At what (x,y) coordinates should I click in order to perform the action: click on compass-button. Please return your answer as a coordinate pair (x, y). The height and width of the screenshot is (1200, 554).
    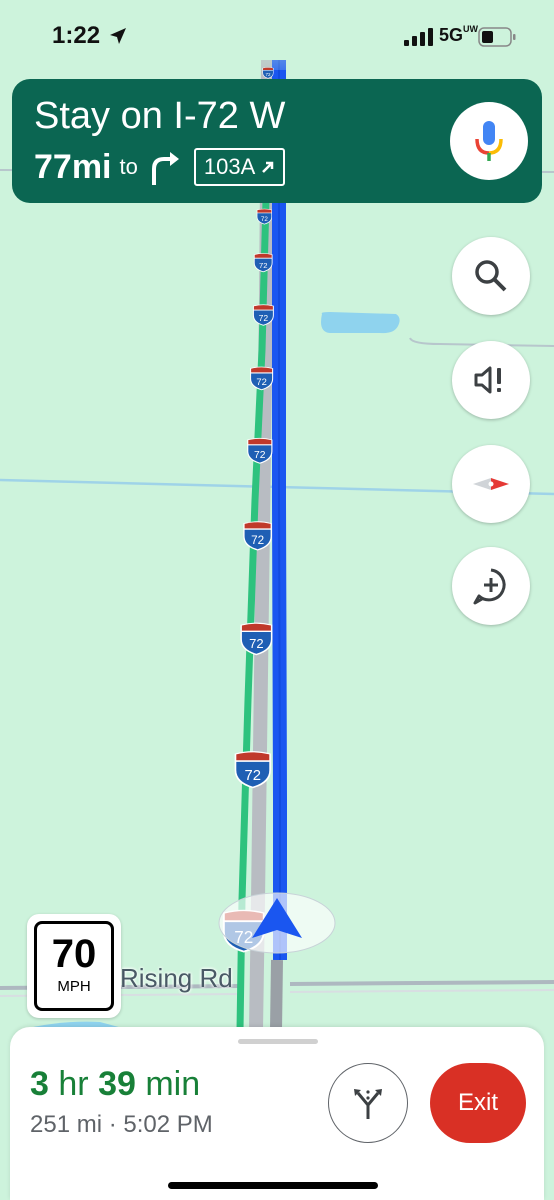
    Looking at the image, I should click on (491, 484).